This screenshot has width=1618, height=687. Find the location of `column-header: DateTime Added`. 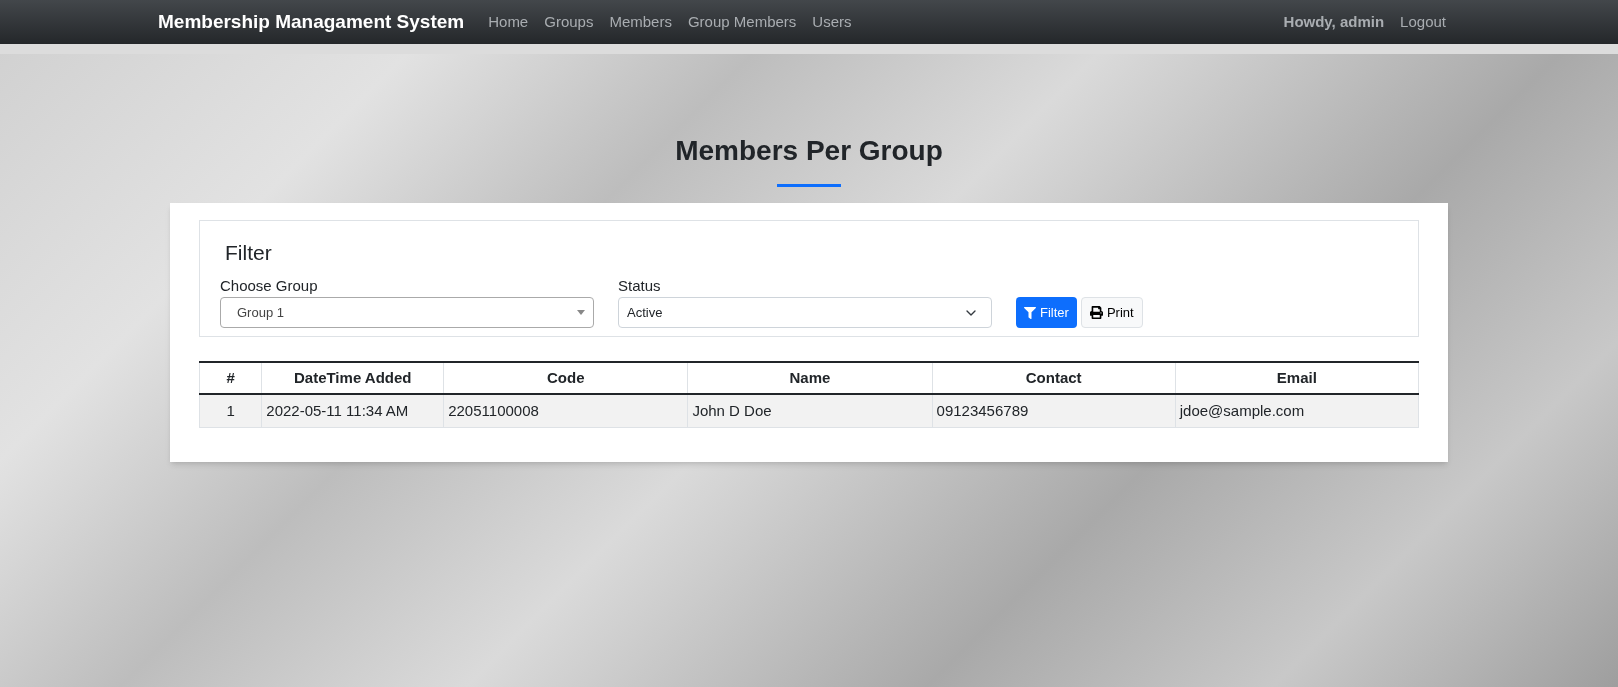

column-header: DateTime Added is located at coordinates (352, 378).